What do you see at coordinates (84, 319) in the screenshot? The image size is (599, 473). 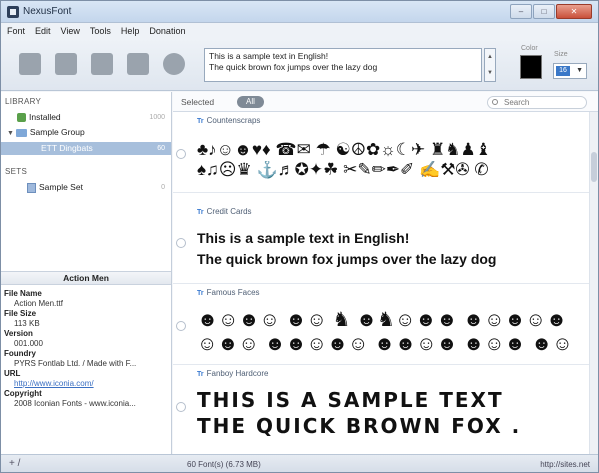 I see `info-file-size: File Size 113 KB` at bounding box center [84, 319].